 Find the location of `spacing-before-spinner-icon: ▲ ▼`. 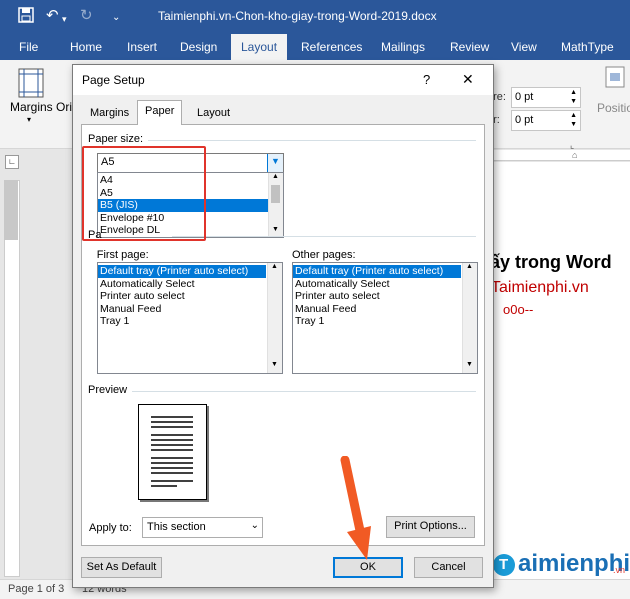

spacing-before-spinner-icon: ▲ ▼ is located at coordinates (573, 97).